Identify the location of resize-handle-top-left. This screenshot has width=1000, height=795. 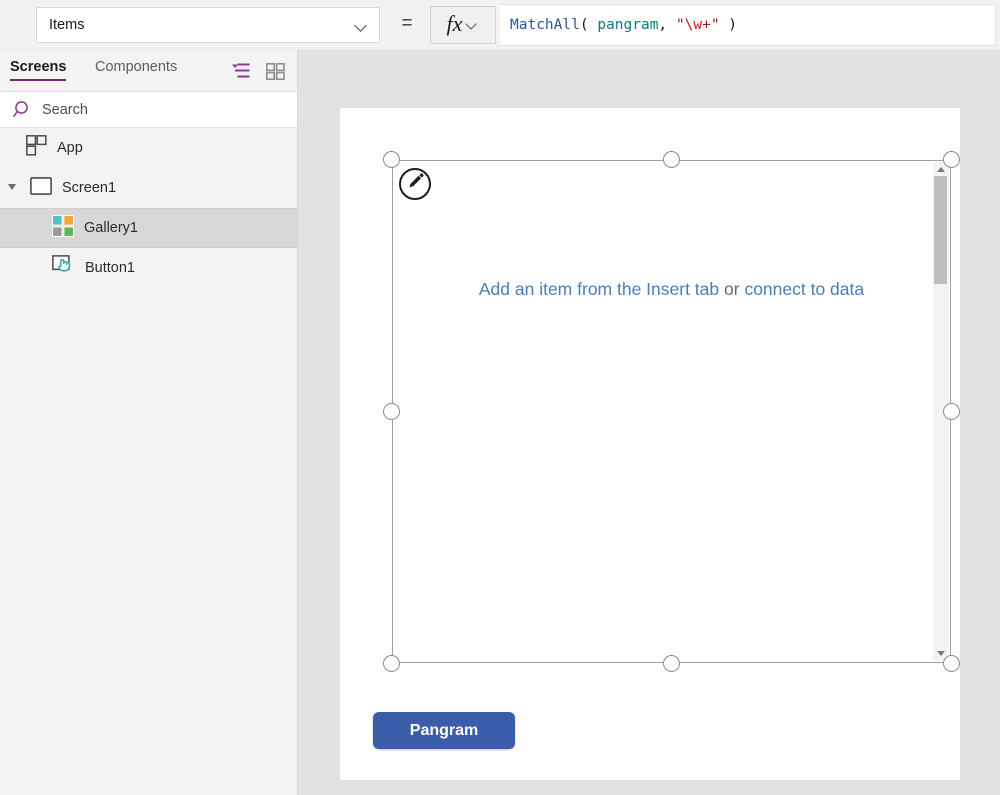
(391, 159).